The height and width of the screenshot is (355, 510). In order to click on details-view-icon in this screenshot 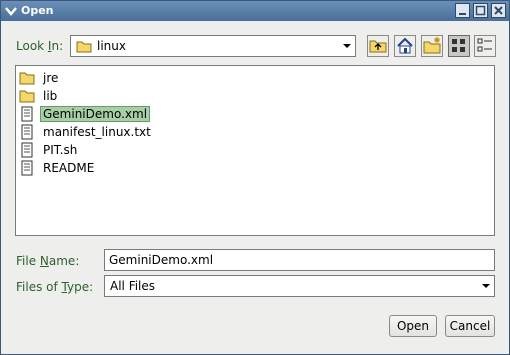, I will do `click(484, 45)`.